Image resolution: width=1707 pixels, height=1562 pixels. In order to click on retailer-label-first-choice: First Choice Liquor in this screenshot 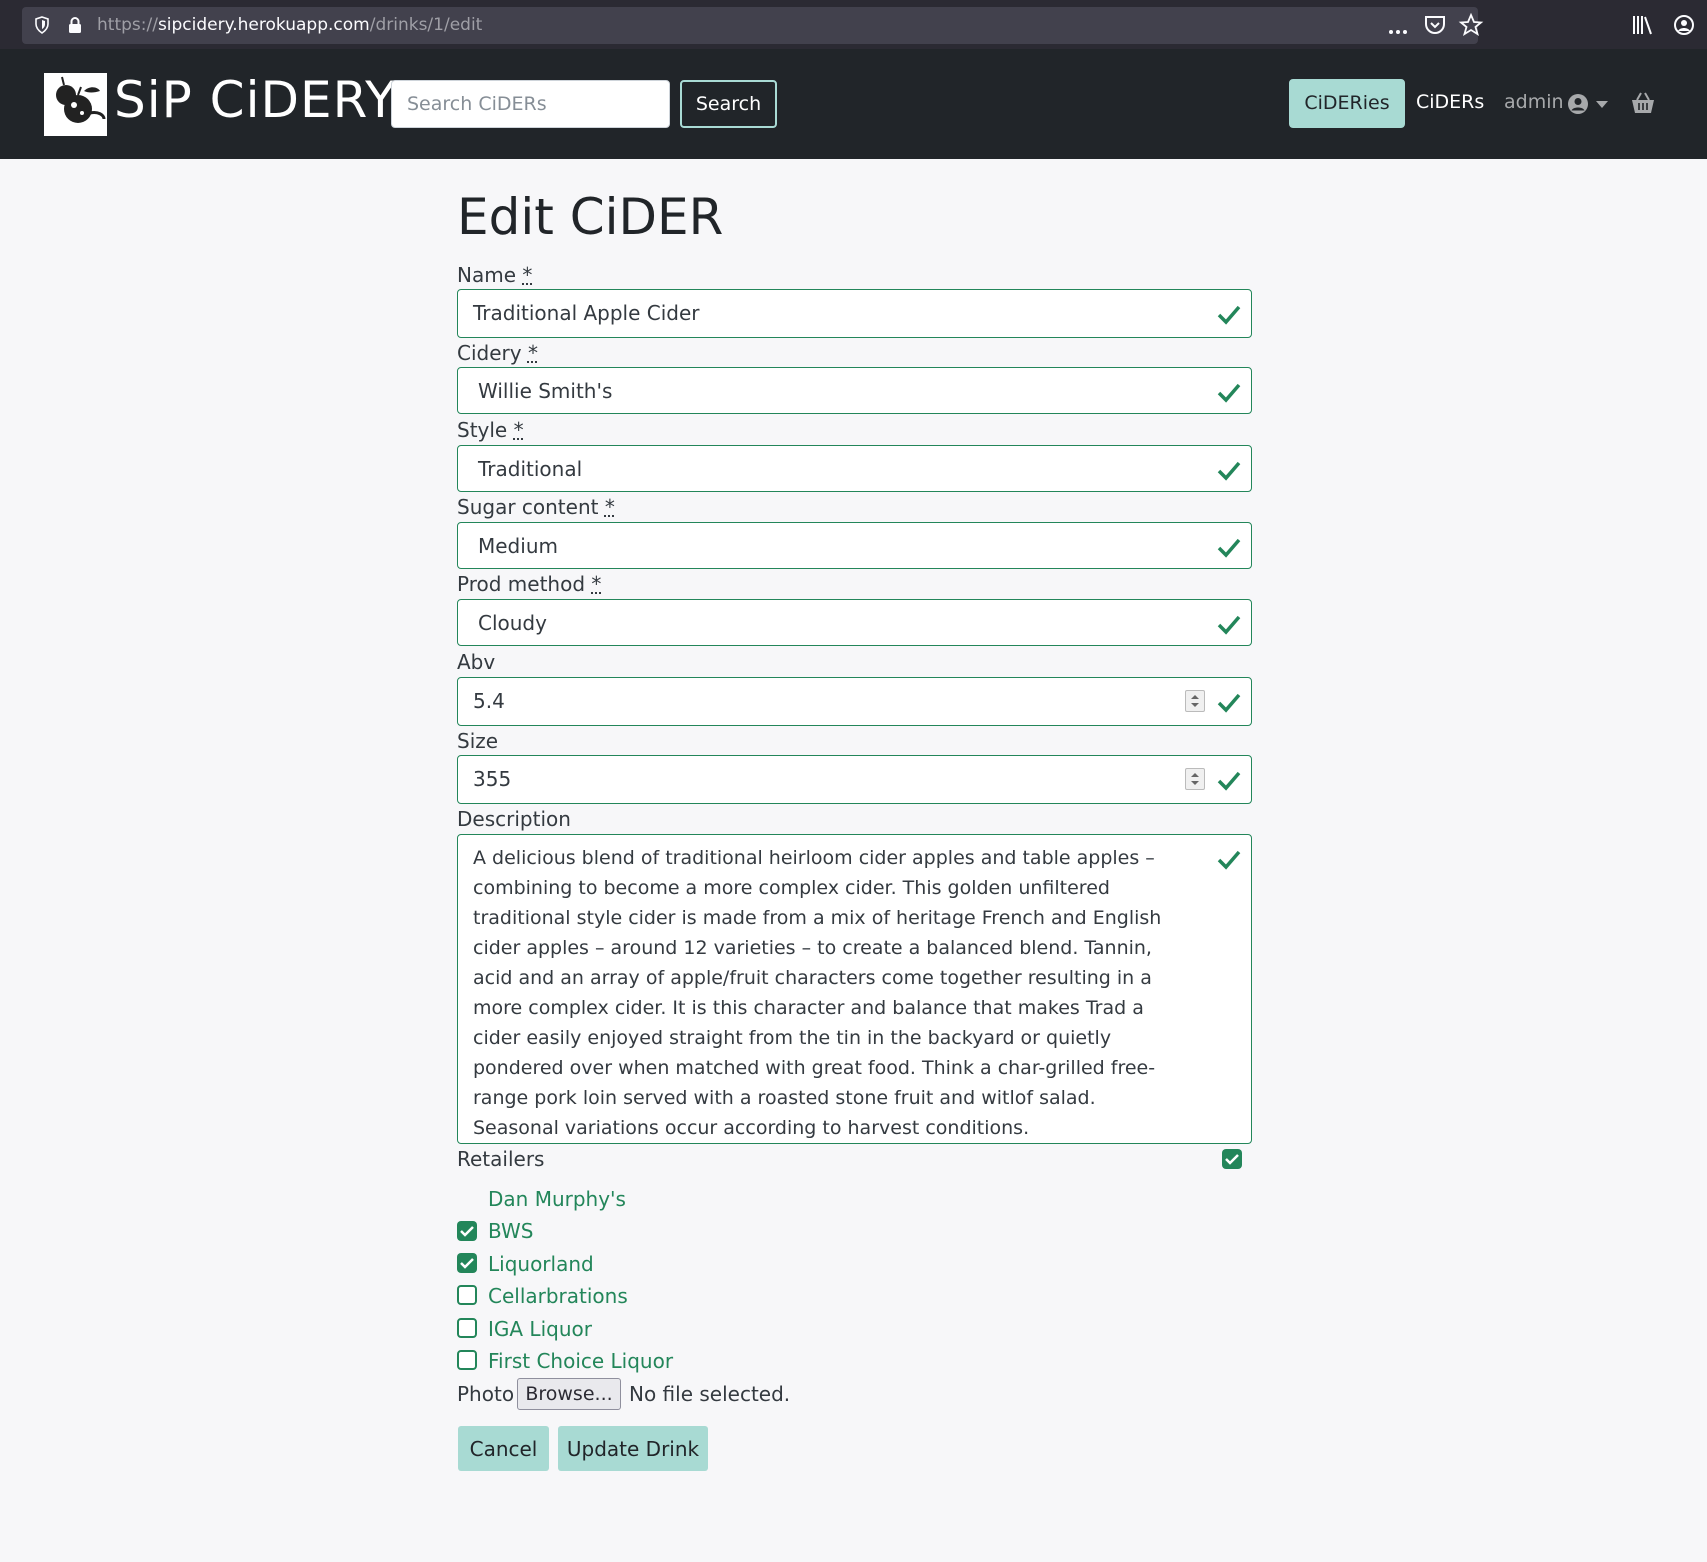, I will do `click(580, 1361)`.